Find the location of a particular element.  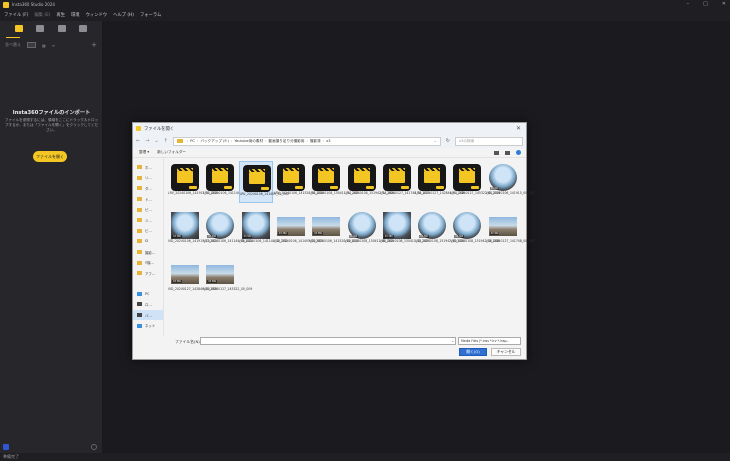

filter-icon: ≡ is located at coordinates (53, 45).